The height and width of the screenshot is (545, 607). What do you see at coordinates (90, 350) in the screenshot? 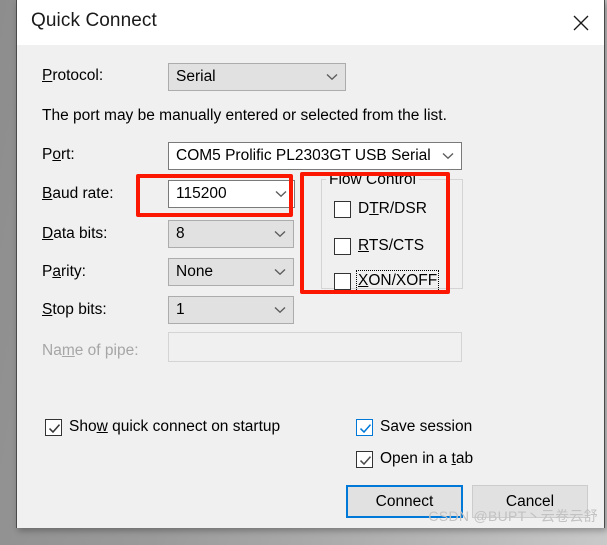
I see `name-of-pipe-label: Name of pipe:` at bounding box center [90, 350].